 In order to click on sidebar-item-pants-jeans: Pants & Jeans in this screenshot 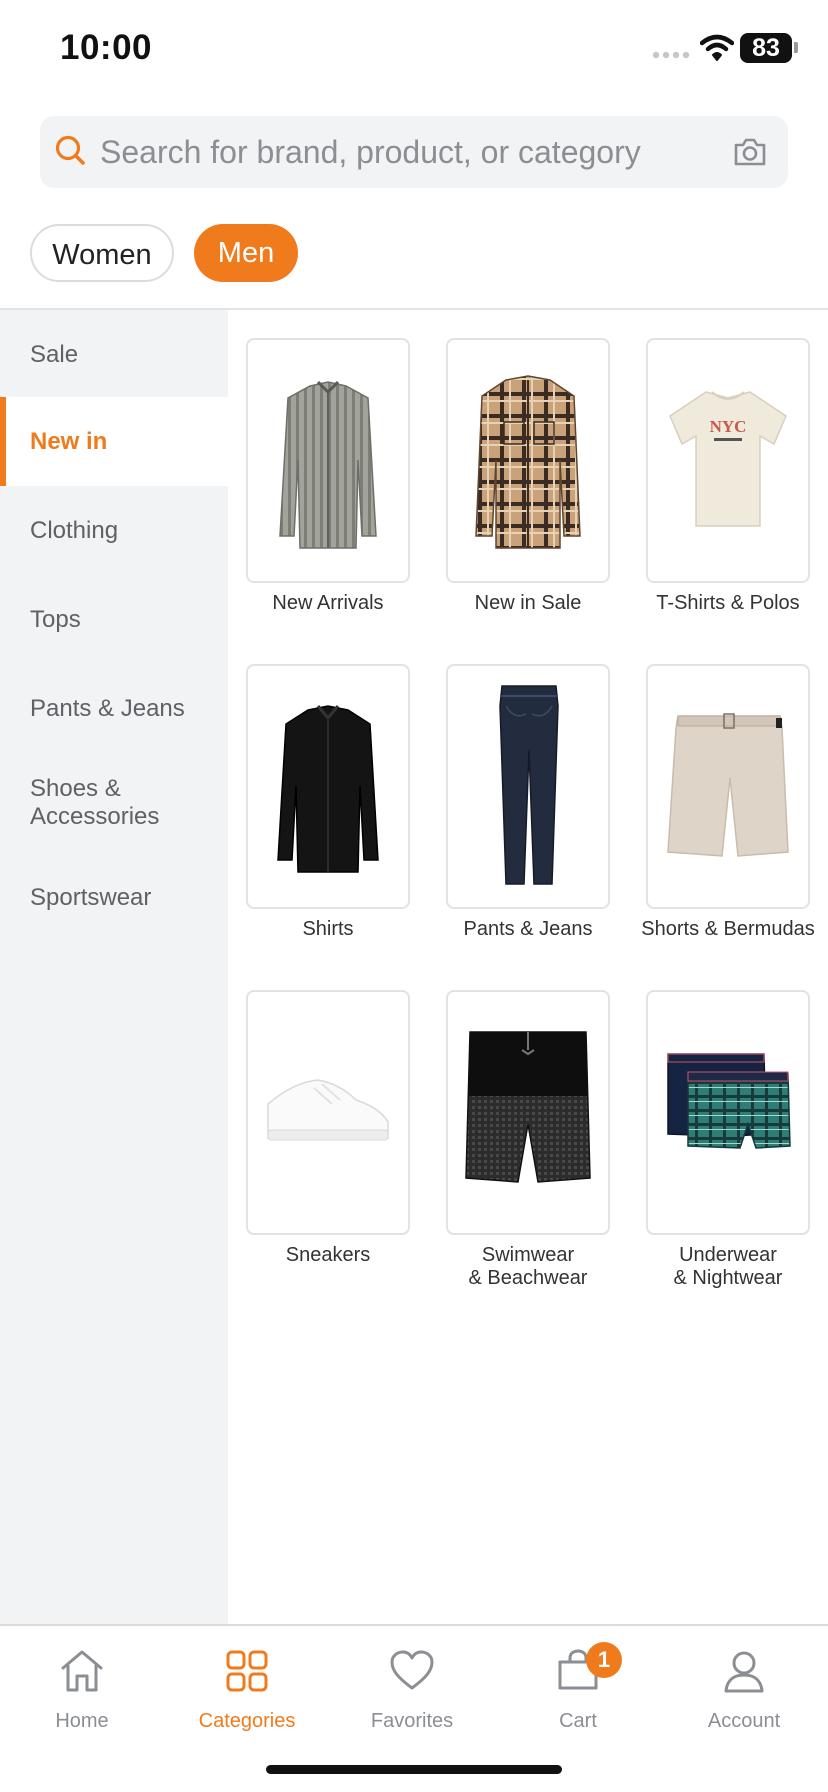, I will do `click(114, 708)`.